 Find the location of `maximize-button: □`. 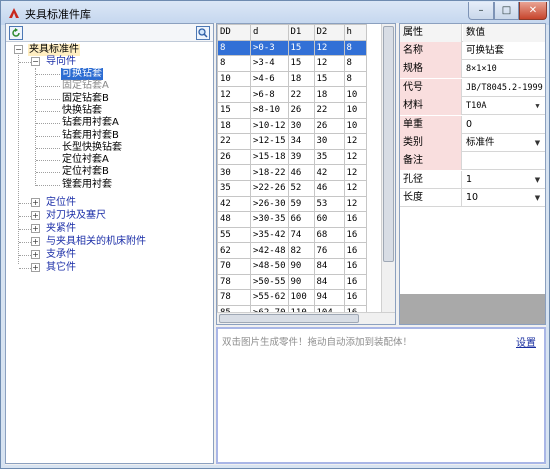

maximize-button: □ is located at coordinates (506, 11).